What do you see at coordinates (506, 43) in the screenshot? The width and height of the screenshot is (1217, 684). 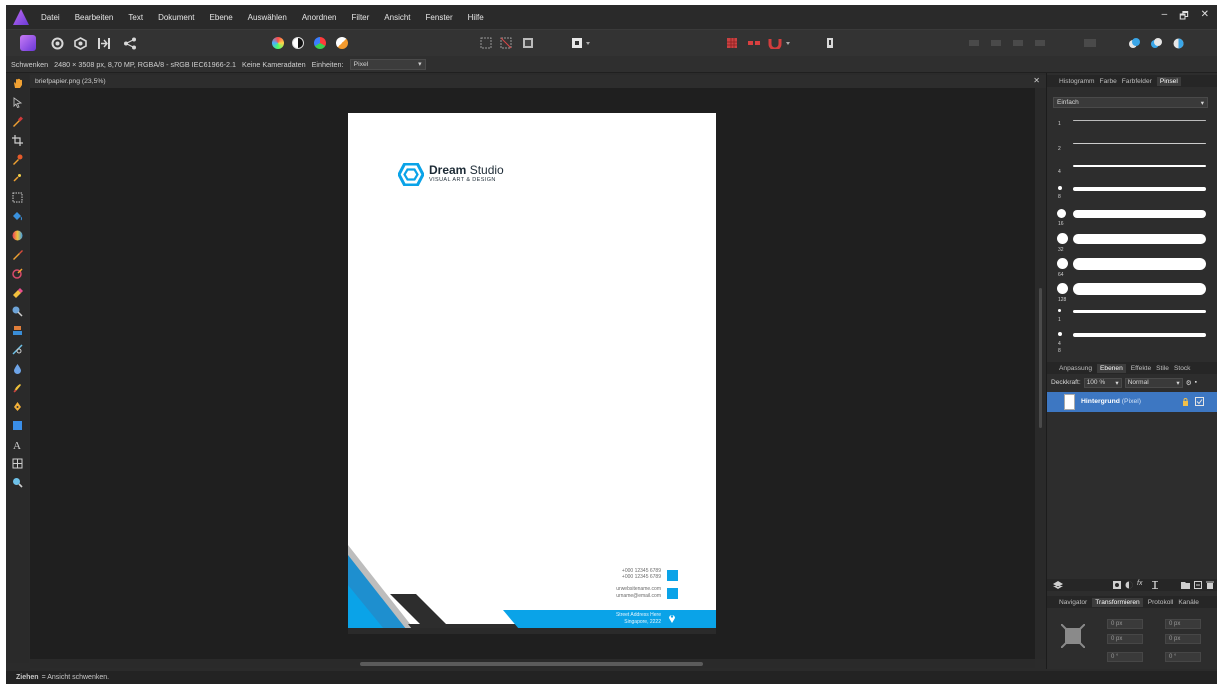 I see `deselect-button` at bounding box center [506, 43].